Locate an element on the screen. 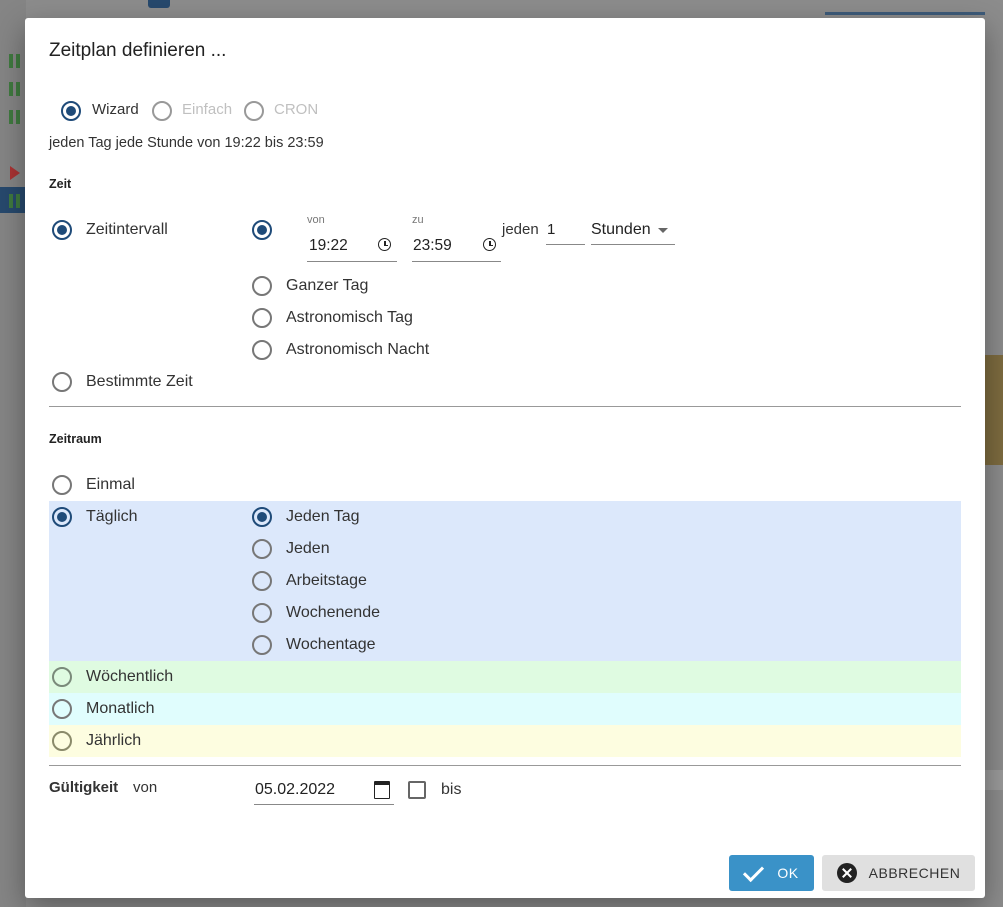  background-play-icon is located at coordinates (15, 173).